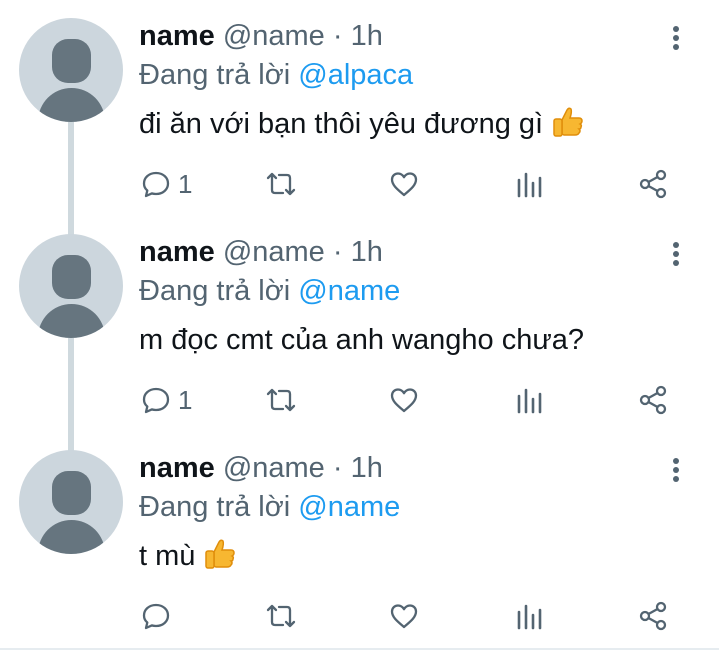 This screenshot has width=719, height=652. I want to click on replying-to: Đang trả lời @alpaca, so click(276, 75).